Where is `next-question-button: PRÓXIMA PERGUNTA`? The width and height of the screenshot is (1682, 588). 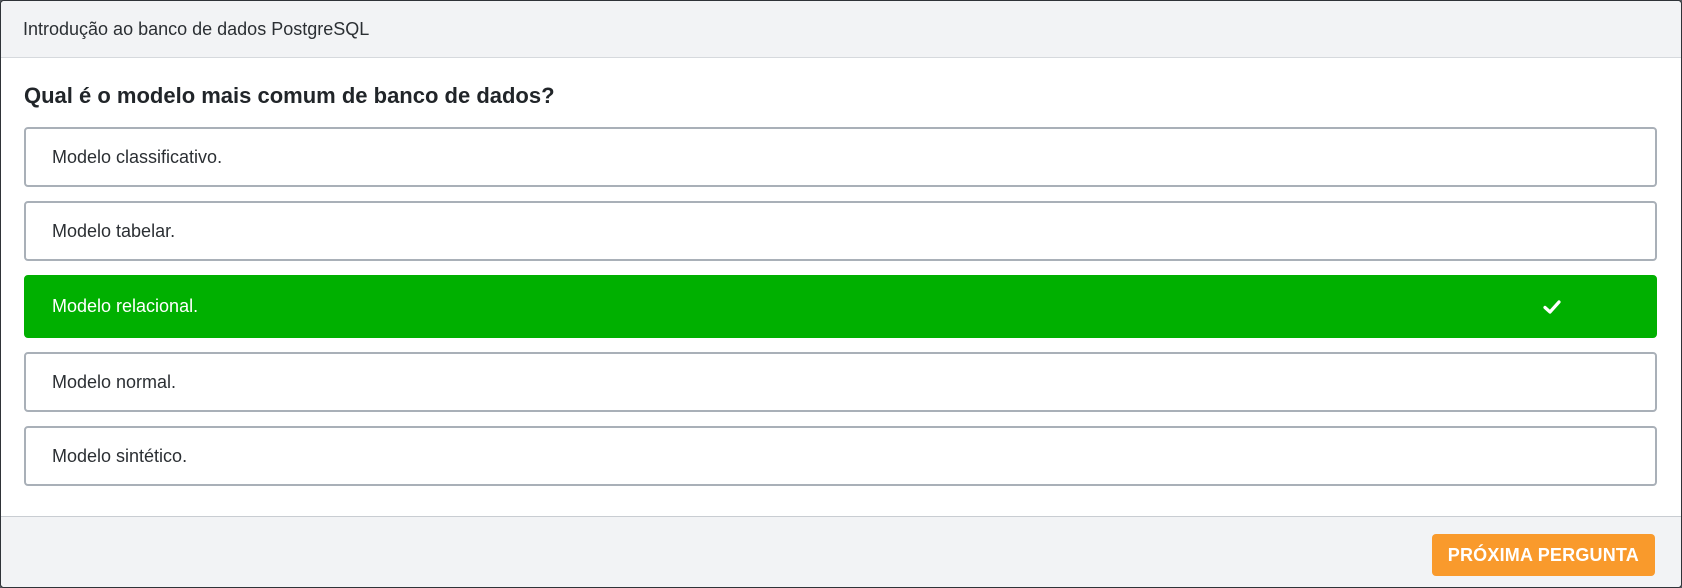 next-question-button: PRÓXIMA PERGUNTA is located at coordinates (1543, 555).